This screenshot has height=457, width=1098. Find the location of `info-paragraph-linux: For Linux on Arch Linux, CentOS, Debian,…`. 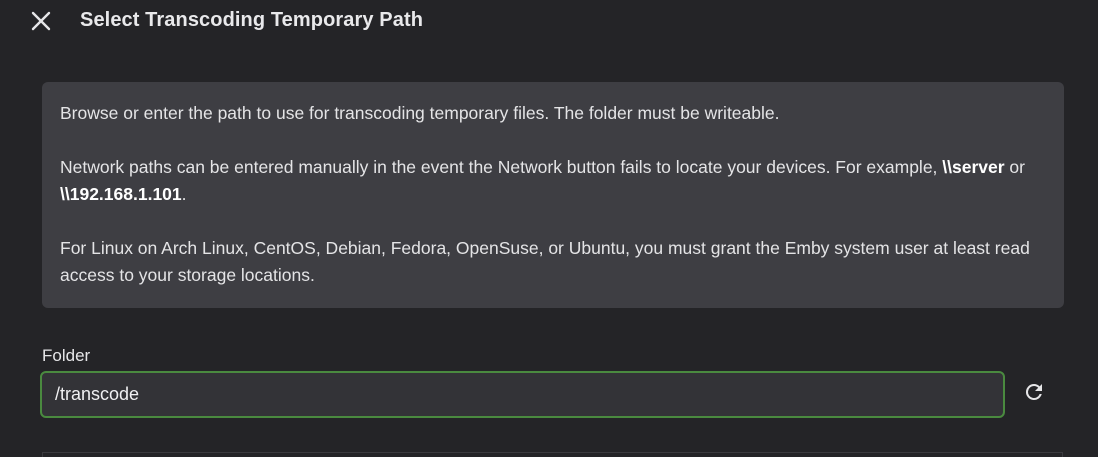

info-paragraph-linux: For Linux on Arch Linux, CentOS, Debian,… is located at coordinates (545, 261).